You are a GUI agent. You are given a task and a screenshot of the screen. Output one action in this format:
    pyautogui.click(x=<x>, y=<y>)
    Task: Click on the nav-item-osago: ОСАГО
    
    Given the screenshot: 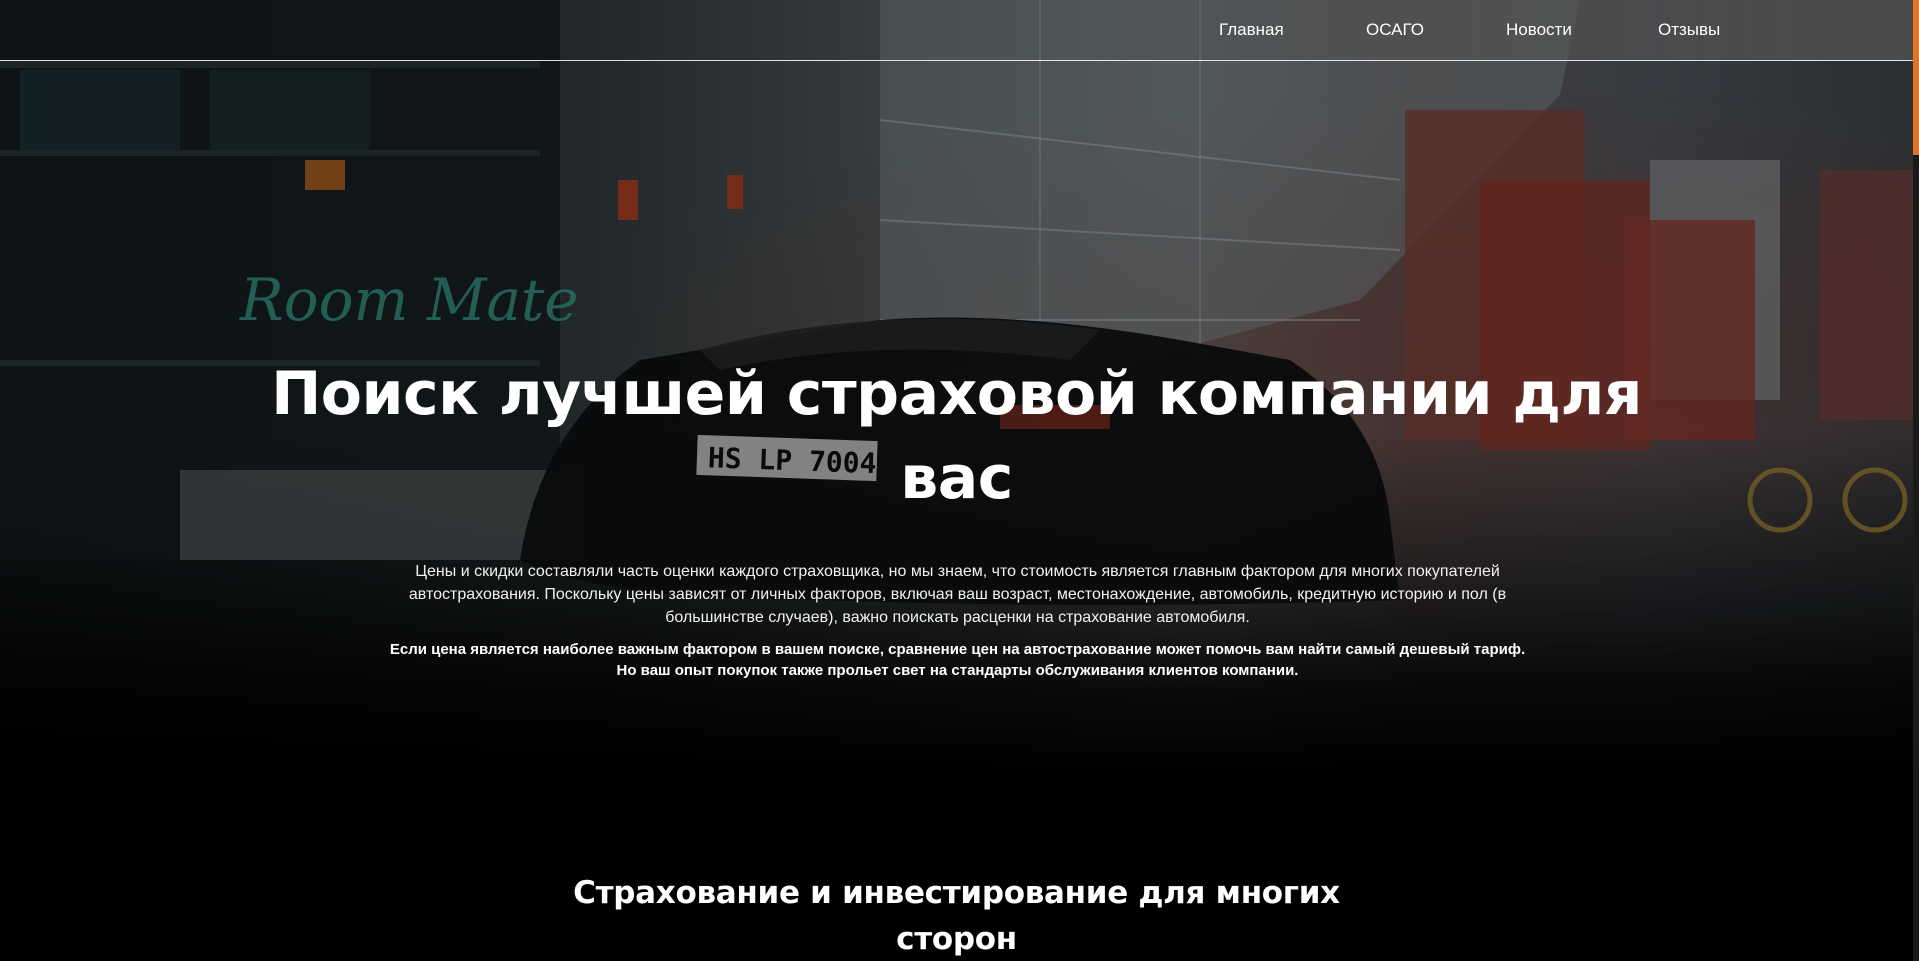 What is the action you would take?
    pyautogui.click(x=1395, y=30)
    